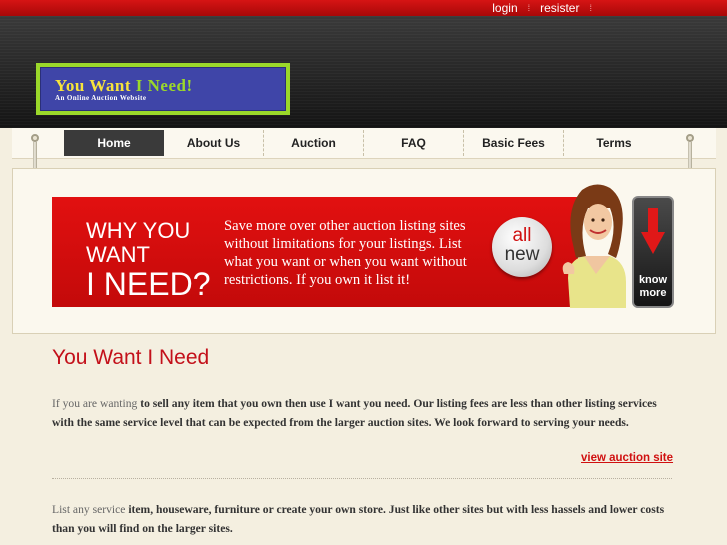  What do you see at coordinates (522, 254) in the screenshot?
I see `badge-line2: new` at bounding box center [522, 254].